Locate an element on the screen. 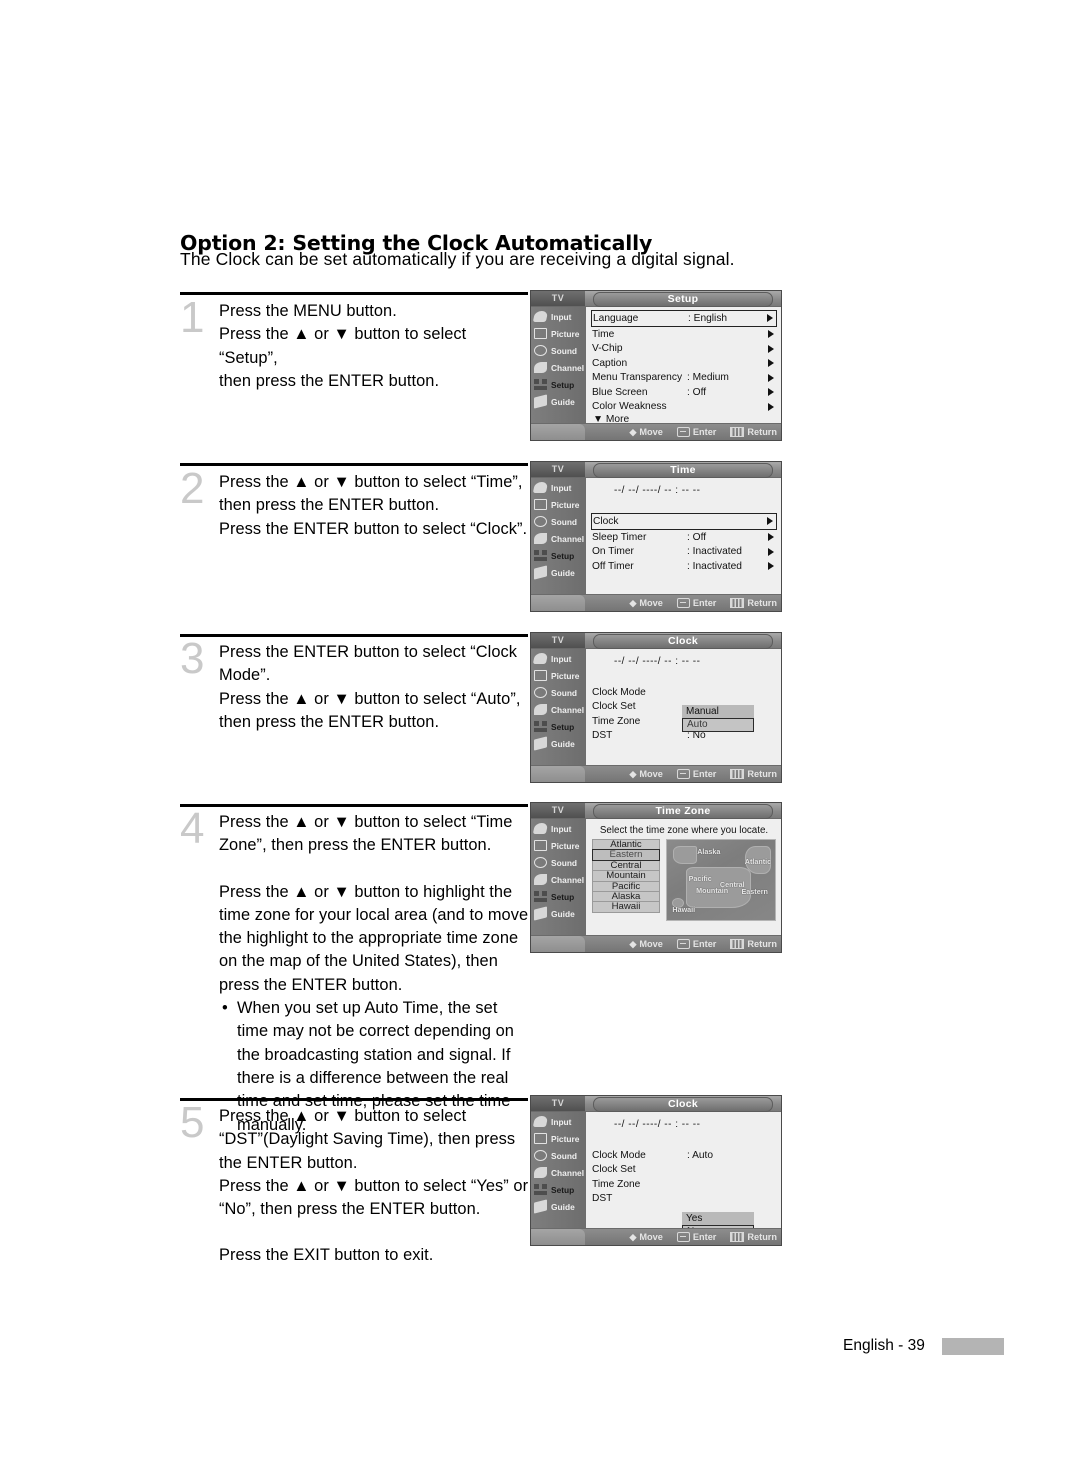 The height and width of the screenshot is (1473, 1080). menu-row-on-timer: On Timer : Inactivated is located at coordinates (684, 552).